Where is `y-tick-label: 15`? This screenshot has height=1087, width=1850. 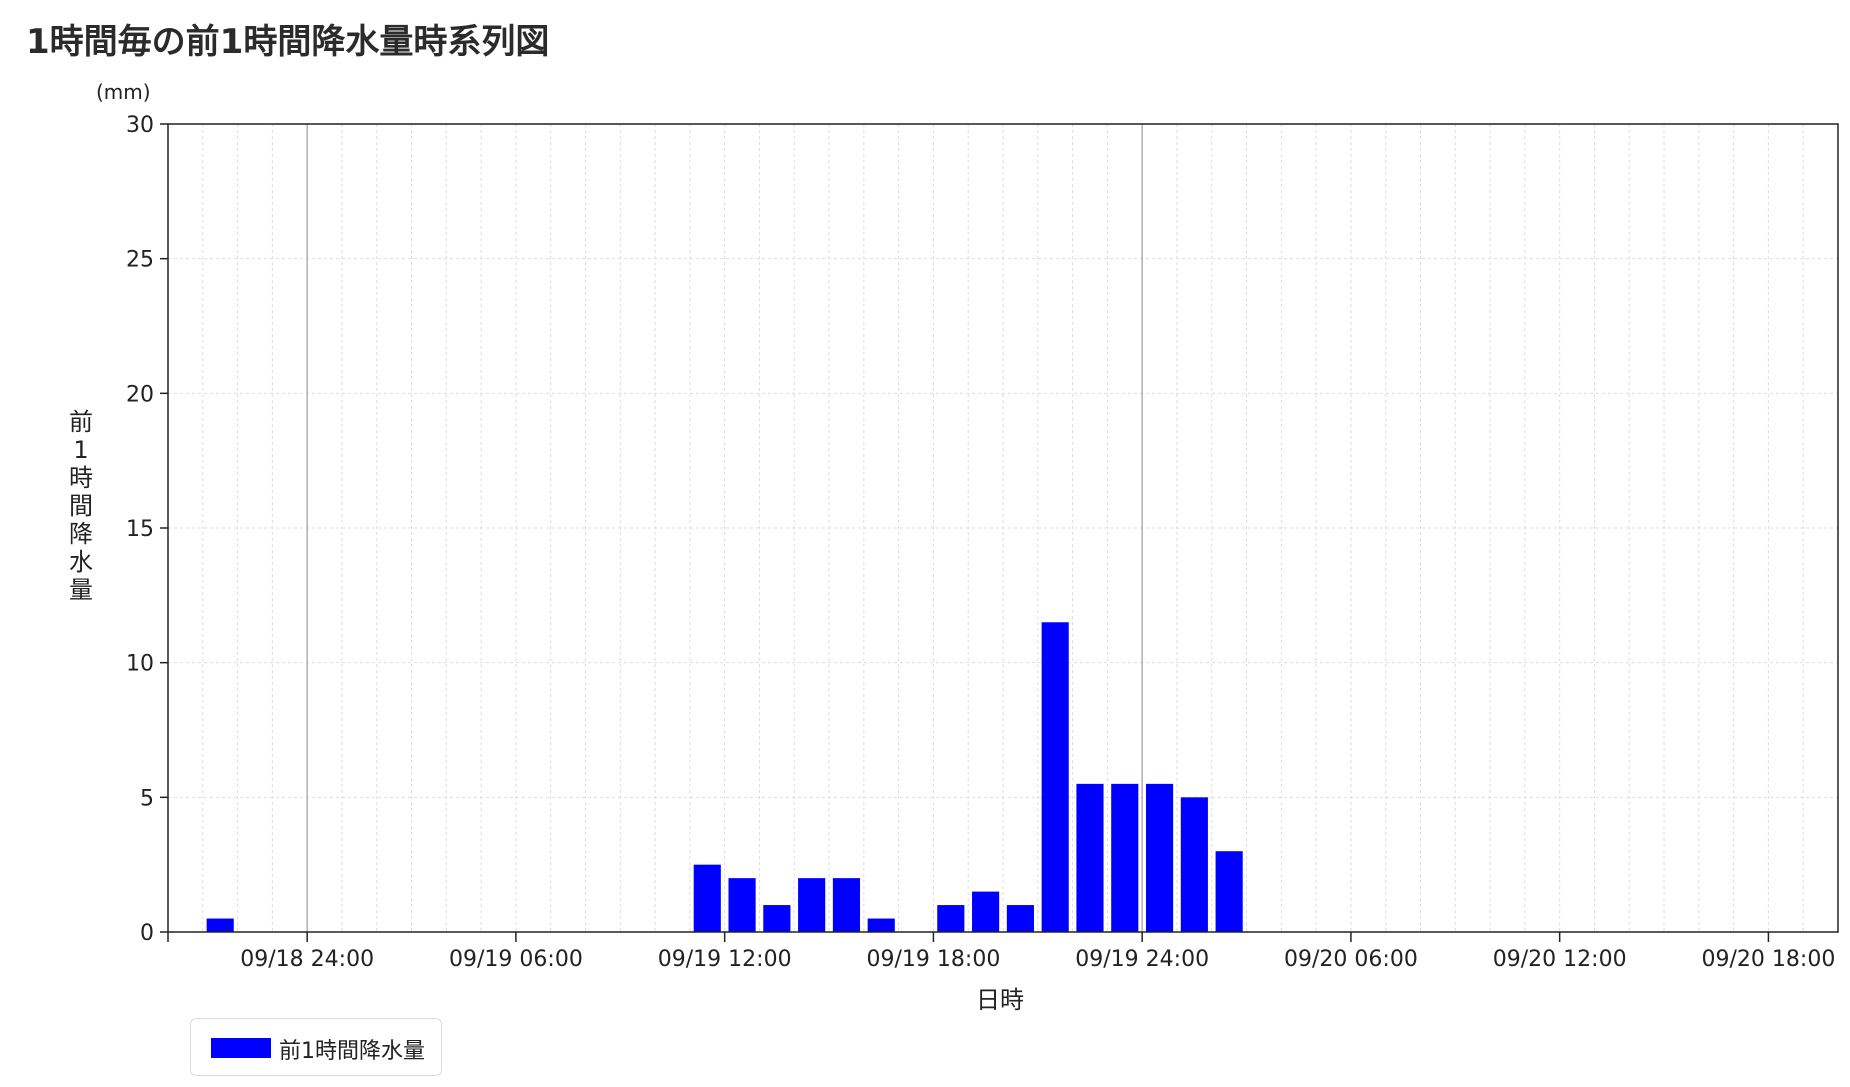
y-tick-label: 15 is located at coordinates (140, 529).